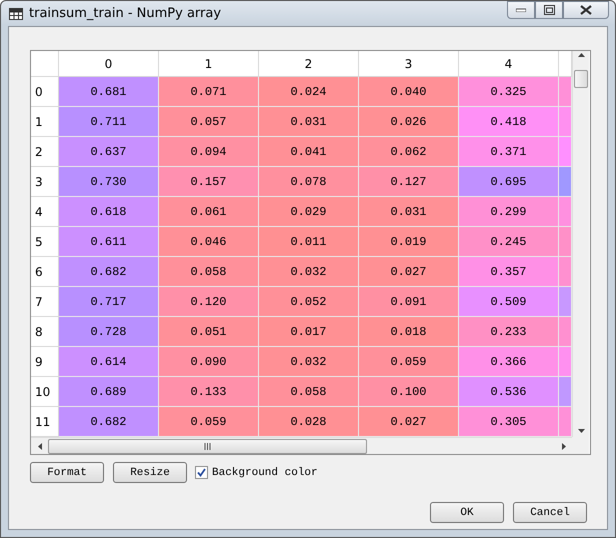 The width and height of the screenshot is (616, 538). Describe the element at coordinates (309, 302) in the screenshot. I see `table-cell: 0.052` at that location.